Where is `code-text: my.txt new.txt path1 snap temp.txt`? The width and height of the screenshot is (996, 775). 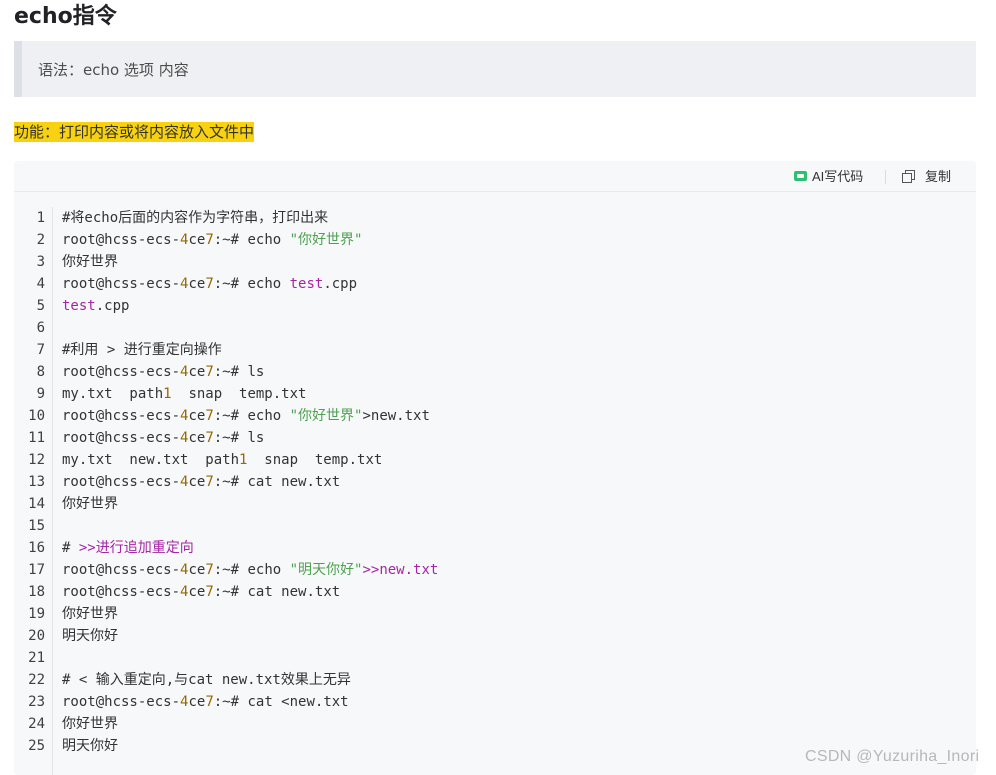
code-text: my.txt new.txt path1 snap temp.txt is located at coordinates (222, 460).